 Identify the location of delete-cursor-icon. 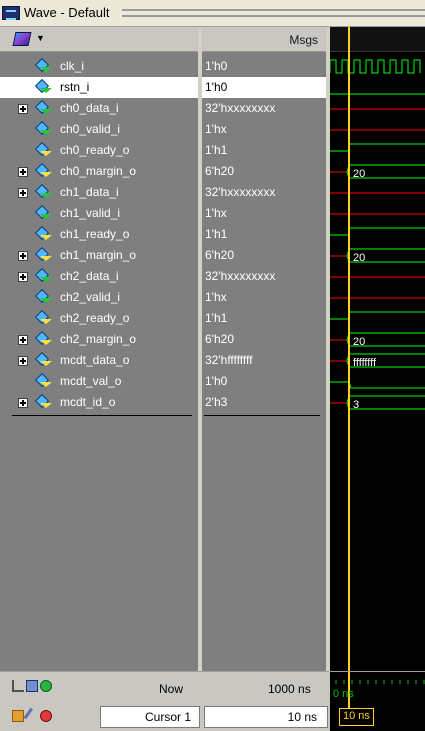
(46, 716).